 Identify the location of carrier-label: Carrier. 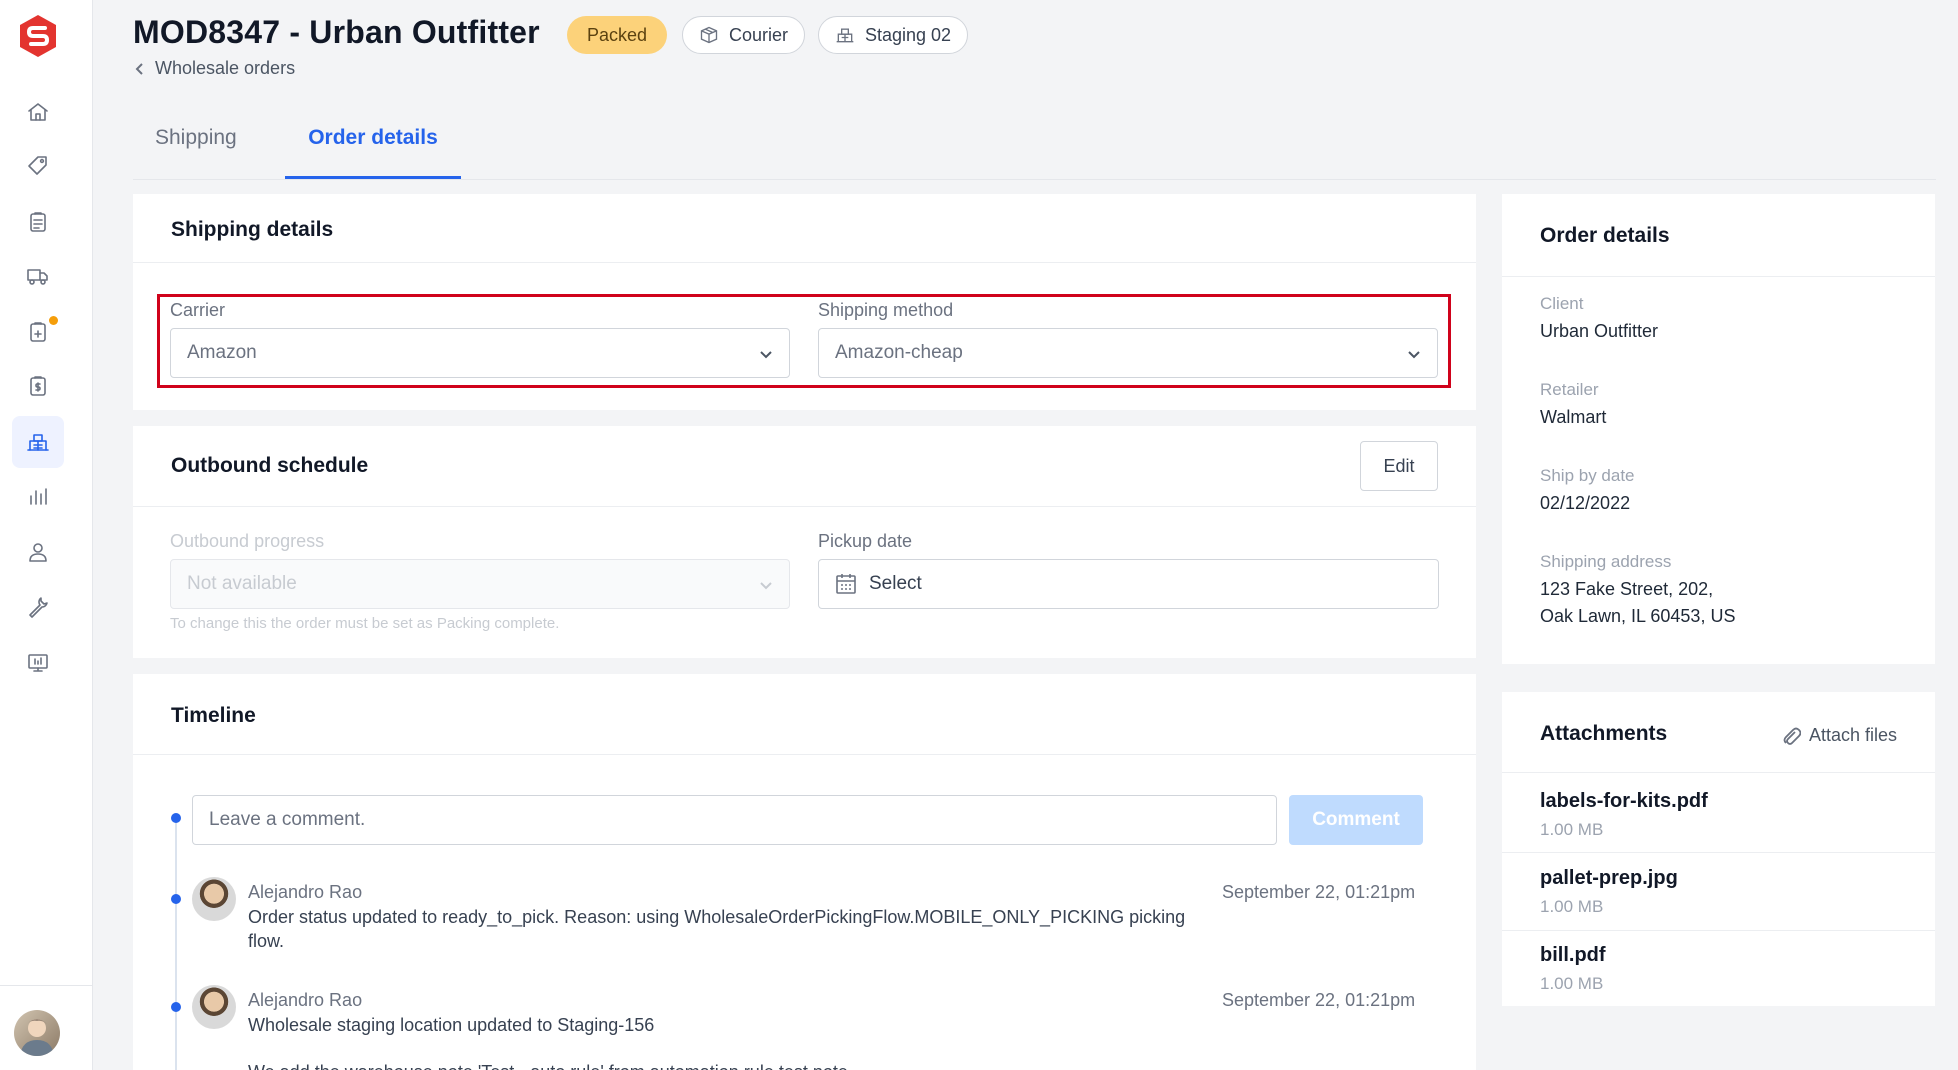
(198, 310).